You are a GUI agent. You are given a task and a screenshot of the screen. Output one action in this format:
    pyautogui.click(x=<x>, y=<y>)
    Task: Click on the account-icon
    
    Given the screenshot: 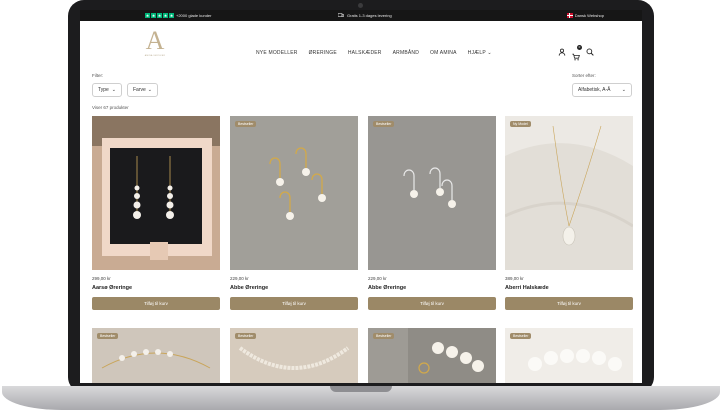 What is the action you would take?
    pyautogui.click(x=562, y=52)
    